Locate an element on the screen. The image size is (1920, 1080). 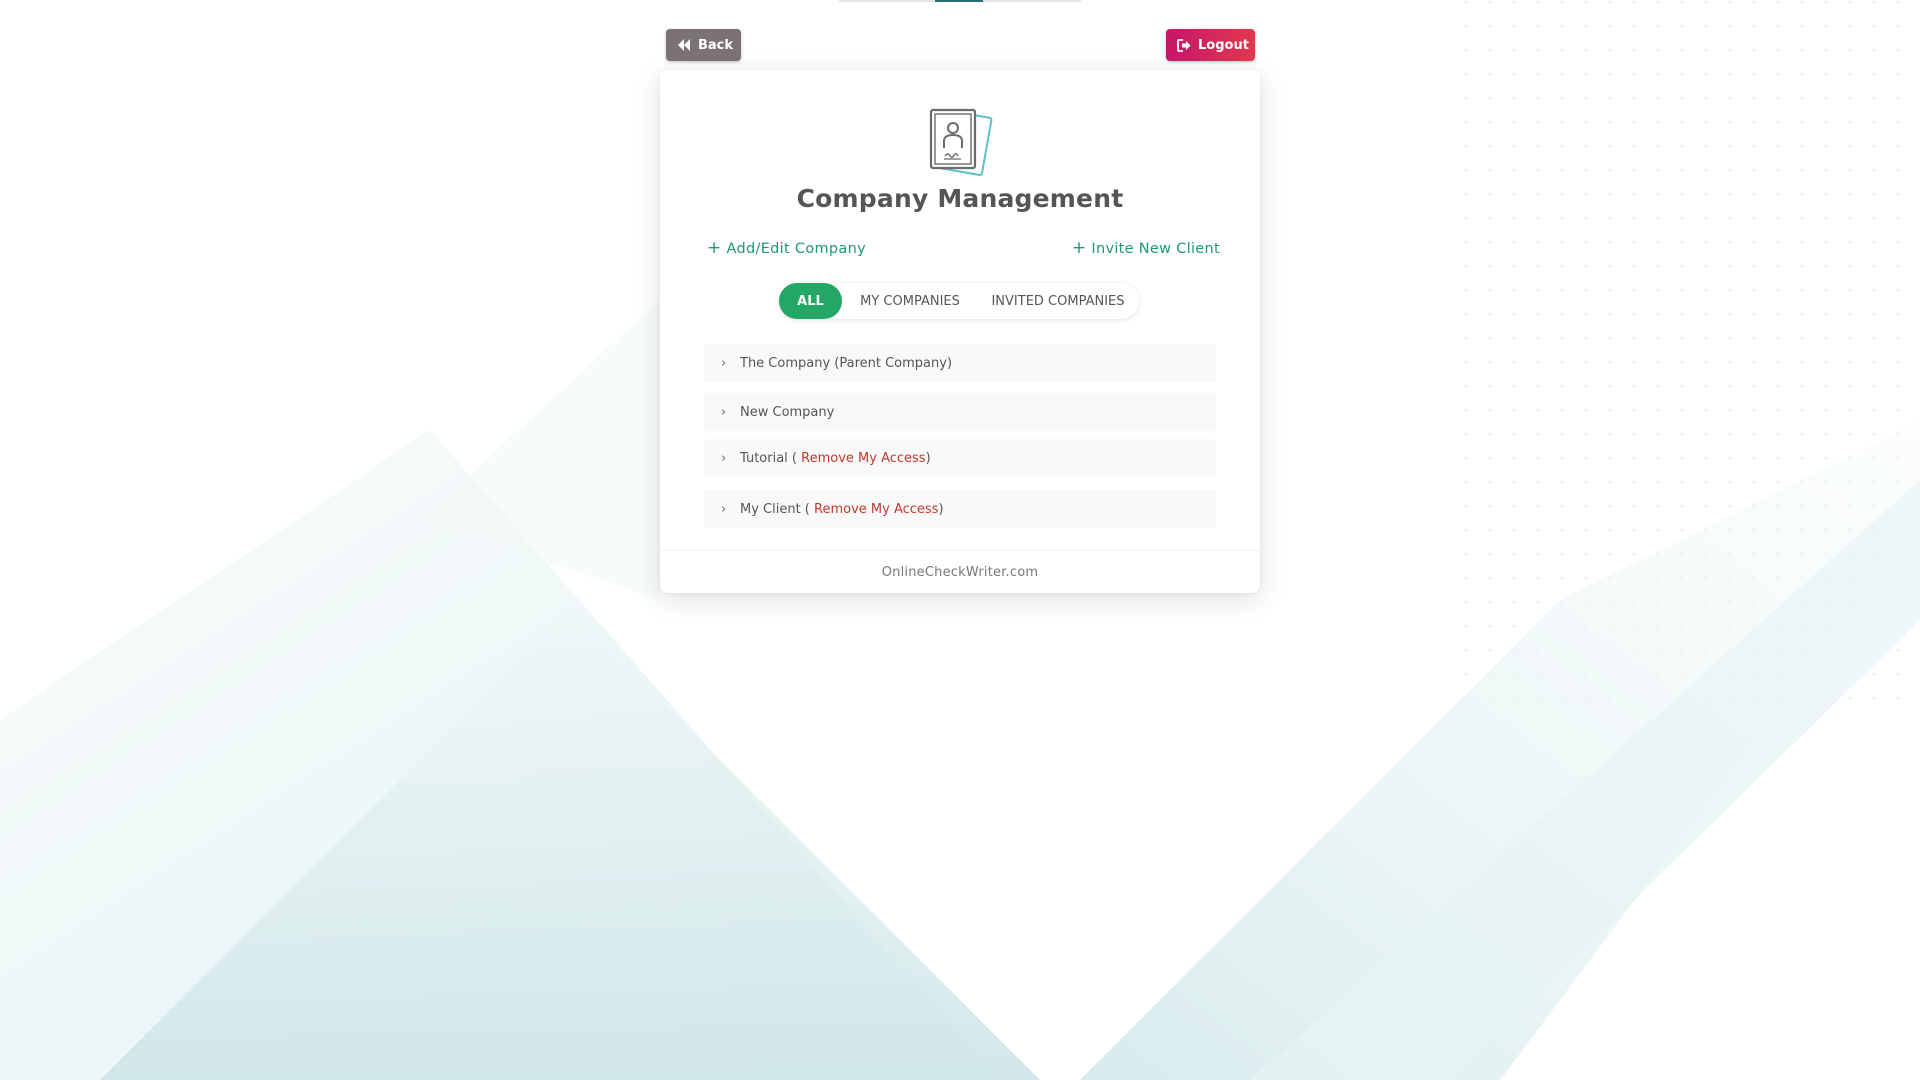
id-card-profile-icon is located at coordinates (958, 141).